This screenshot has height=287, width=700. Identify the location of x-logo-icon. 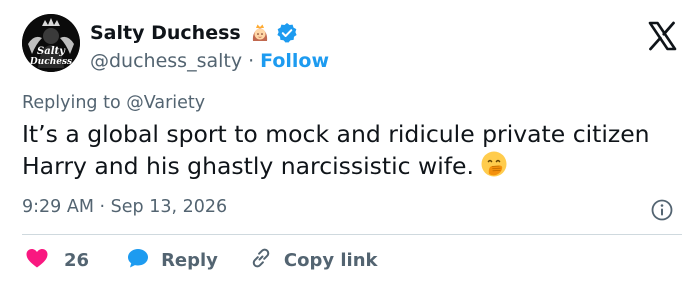
(662, 36).